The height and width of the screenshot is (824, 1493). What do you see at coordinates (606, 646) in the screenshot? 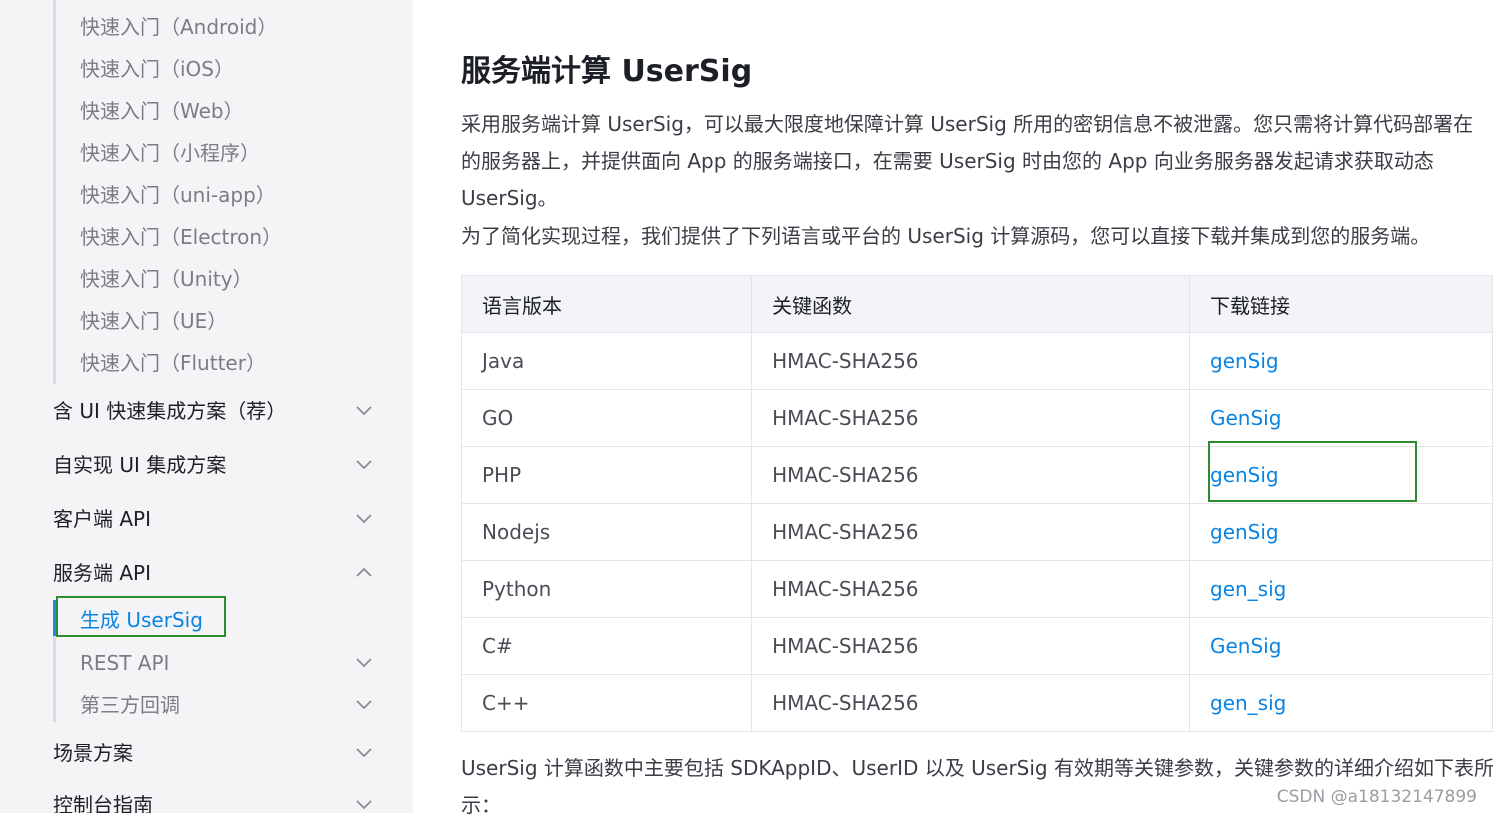
I see `cell-language: C#` at bounding box center [606, 646].